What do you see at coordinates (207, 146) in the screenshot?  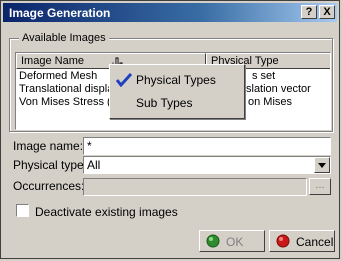 I see `image-name-input: *` at bounding box center [207, 146].